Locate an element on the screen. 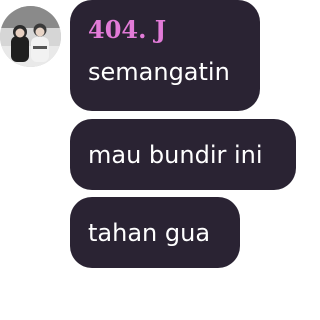 The image size is (320, 320). message-text: mau bundir ini is located at coordinates (175, 155).